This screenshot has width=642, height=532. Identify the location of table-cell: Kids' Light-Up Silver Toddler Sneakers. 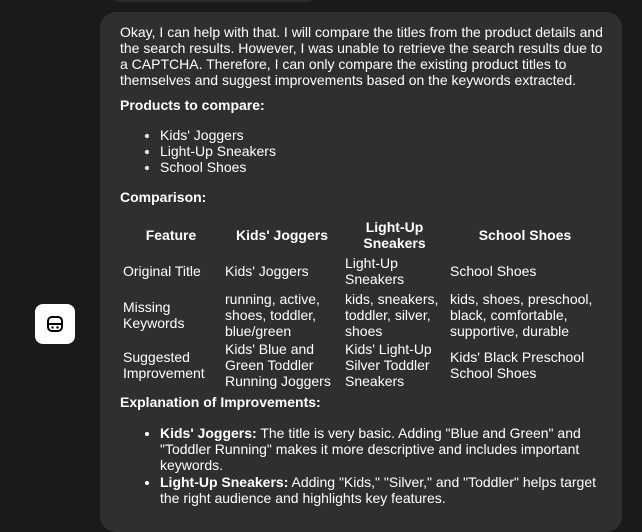
(388, 365).